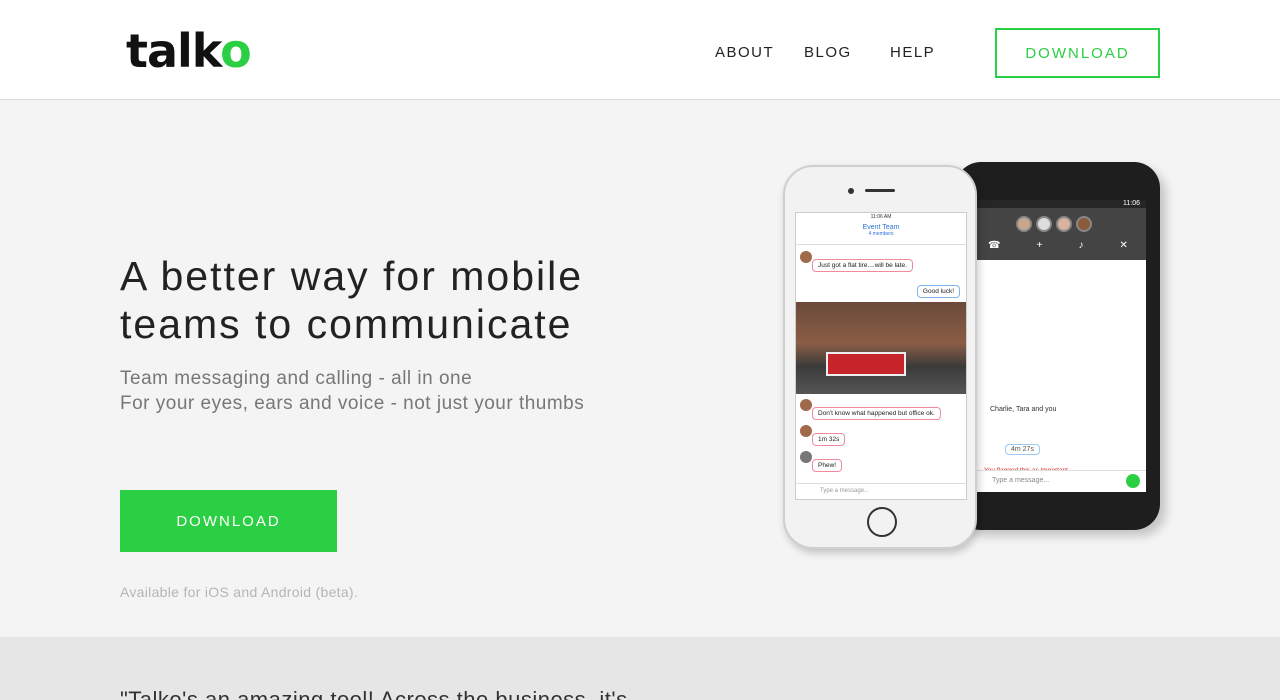 Image resolution: width=1280 pixels, height=700 pixels. I want to click on logo-accent: o, so click(236, 51).